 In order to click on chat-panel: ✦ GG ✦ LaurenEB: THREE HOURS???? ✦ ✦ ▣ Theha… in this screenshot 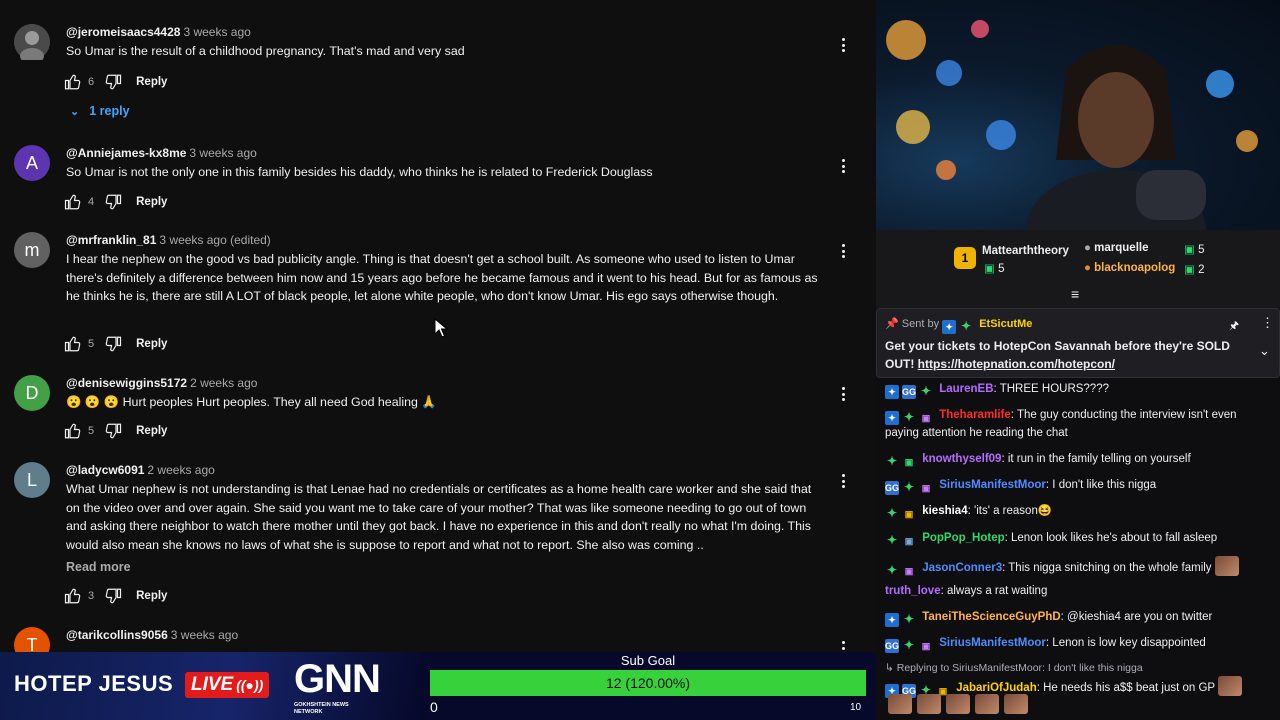, I will do `click(1078, 549)`.